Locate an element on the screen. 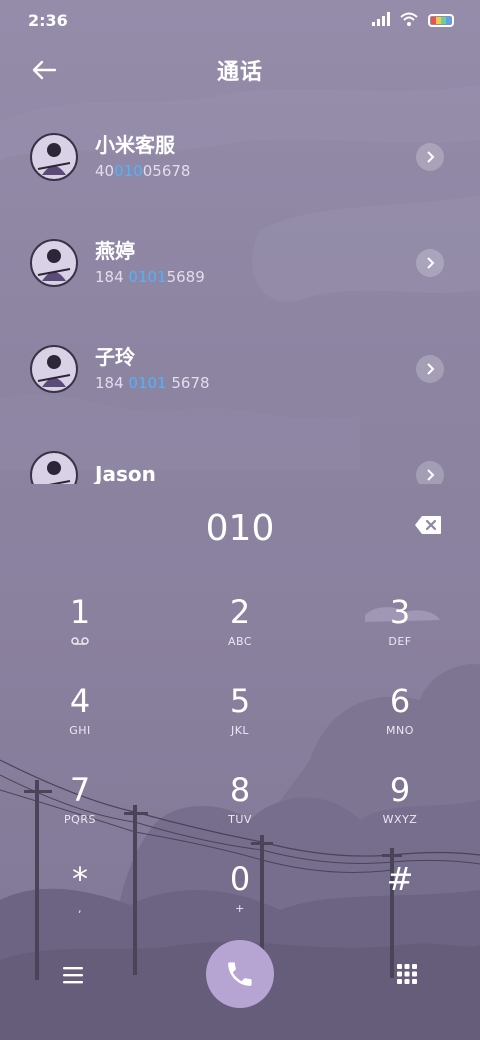 Image resolution: width=480 pixels, height=1040 pixels. key-6: 6 MNO is located at coordinates (400, 719).